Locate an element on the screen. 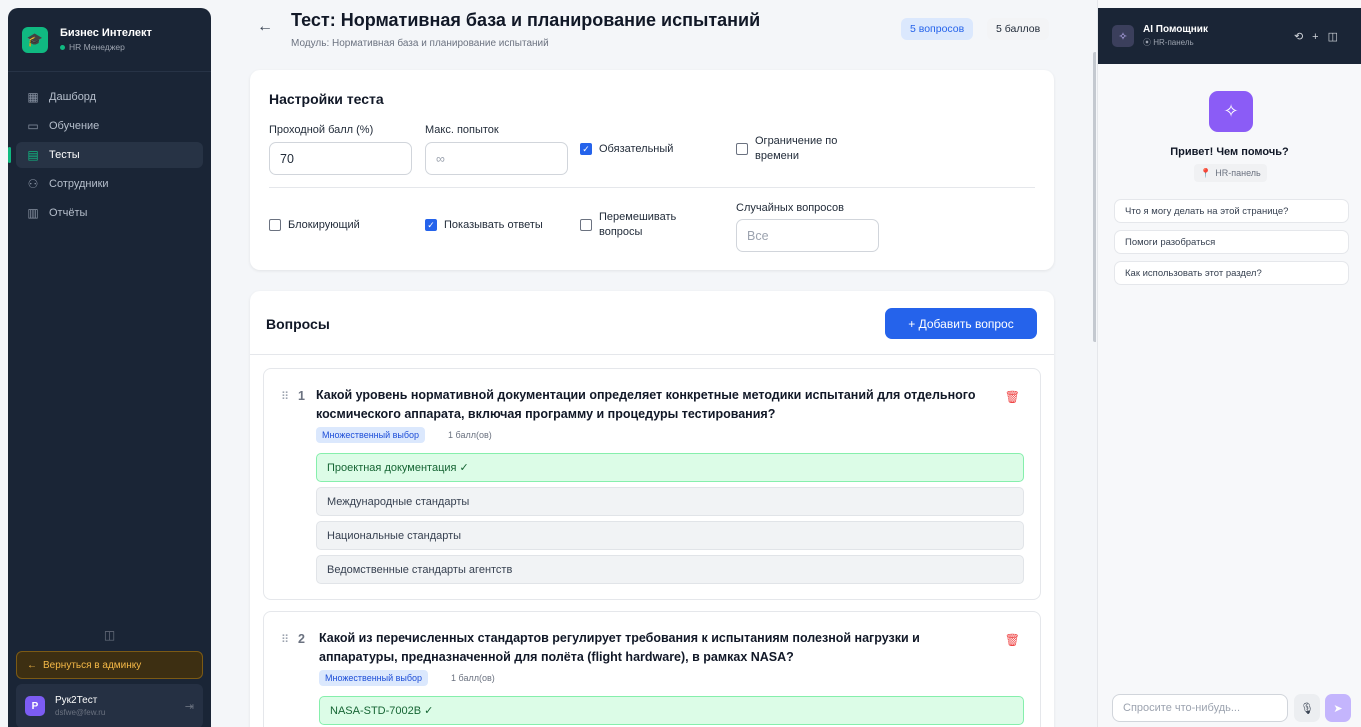 The height and width of the screenshot is (727, 1361). arrow-left-icon: ← is located at coordinates (32, 665).